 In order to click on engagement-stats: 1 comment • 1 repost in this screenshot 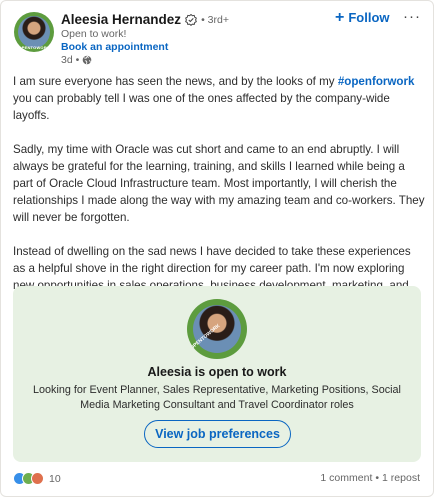, I will do `click(370, 478)`.